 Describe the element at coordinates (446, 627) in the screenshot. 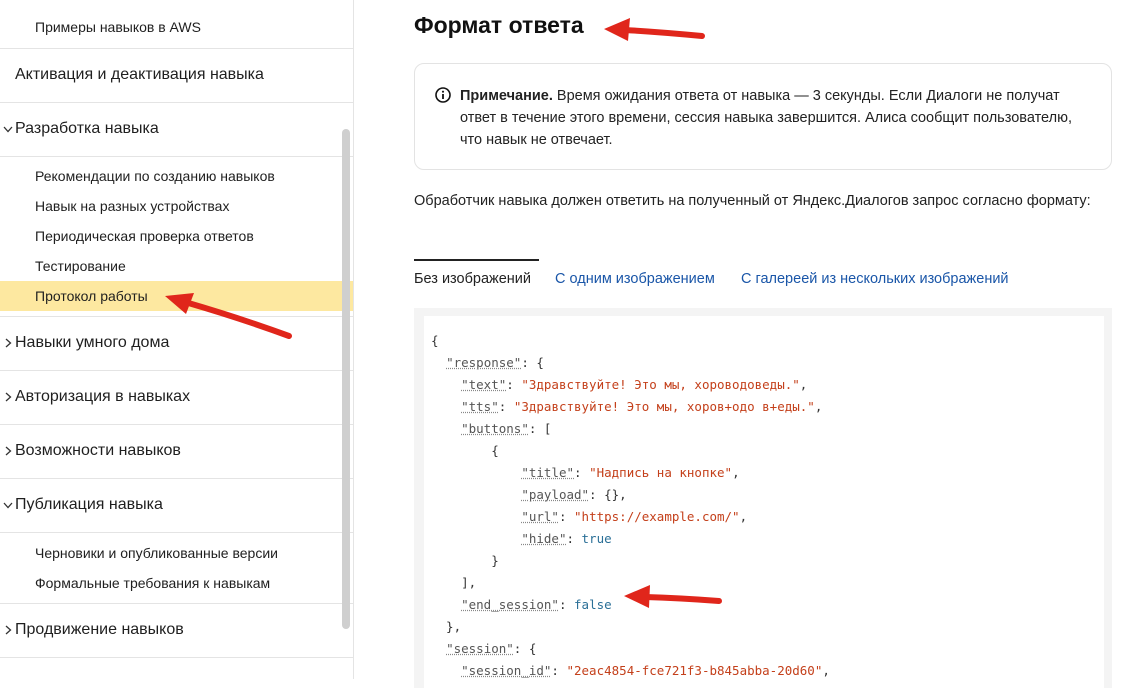

I see `code-line: },` at that location.